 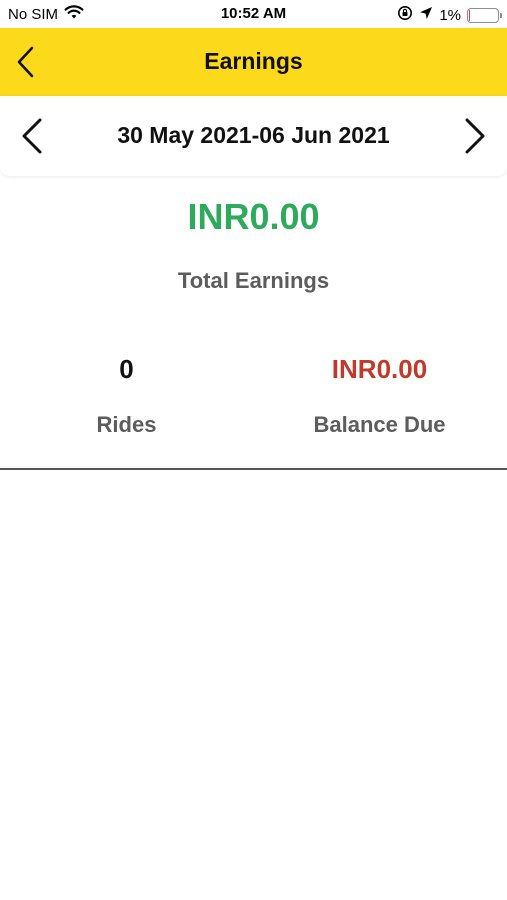 What do you see at coordinates (126, 424) in the screenshot?
I see `rides-label: Rides` at bounding box center [126, 424].